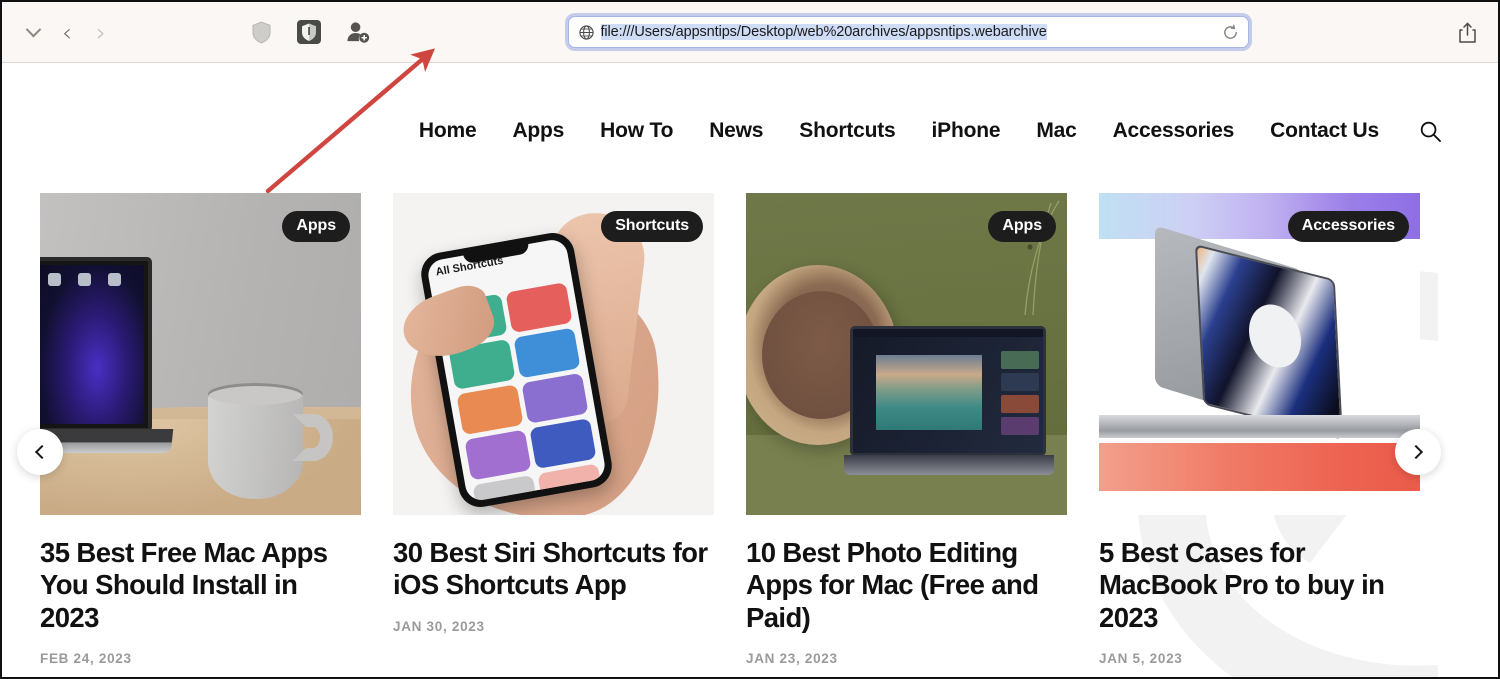 The image size is (1500, 679). I want to click on profile-add-button, so click(357, 32).